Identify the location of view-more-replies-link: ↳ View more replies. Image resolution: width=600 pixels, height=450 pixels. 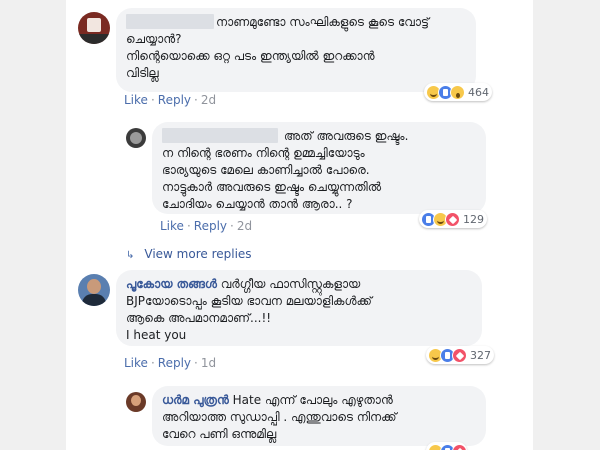
(189, 254).